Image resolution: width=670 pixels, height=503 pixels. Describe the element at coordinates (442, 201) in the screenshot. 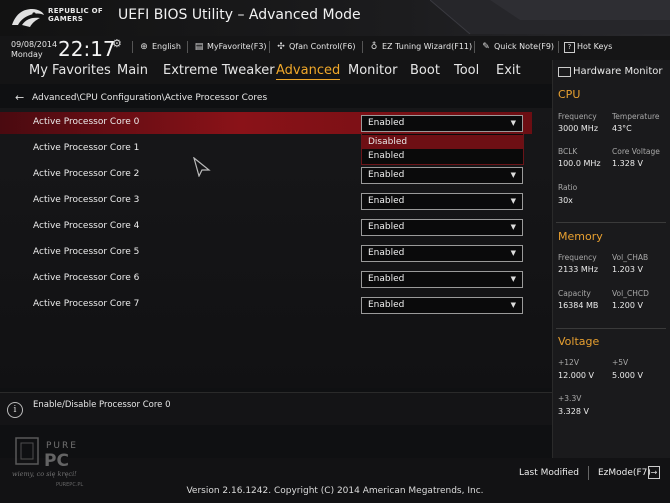

I see `core-3-select: Enabled ▼` at that location.